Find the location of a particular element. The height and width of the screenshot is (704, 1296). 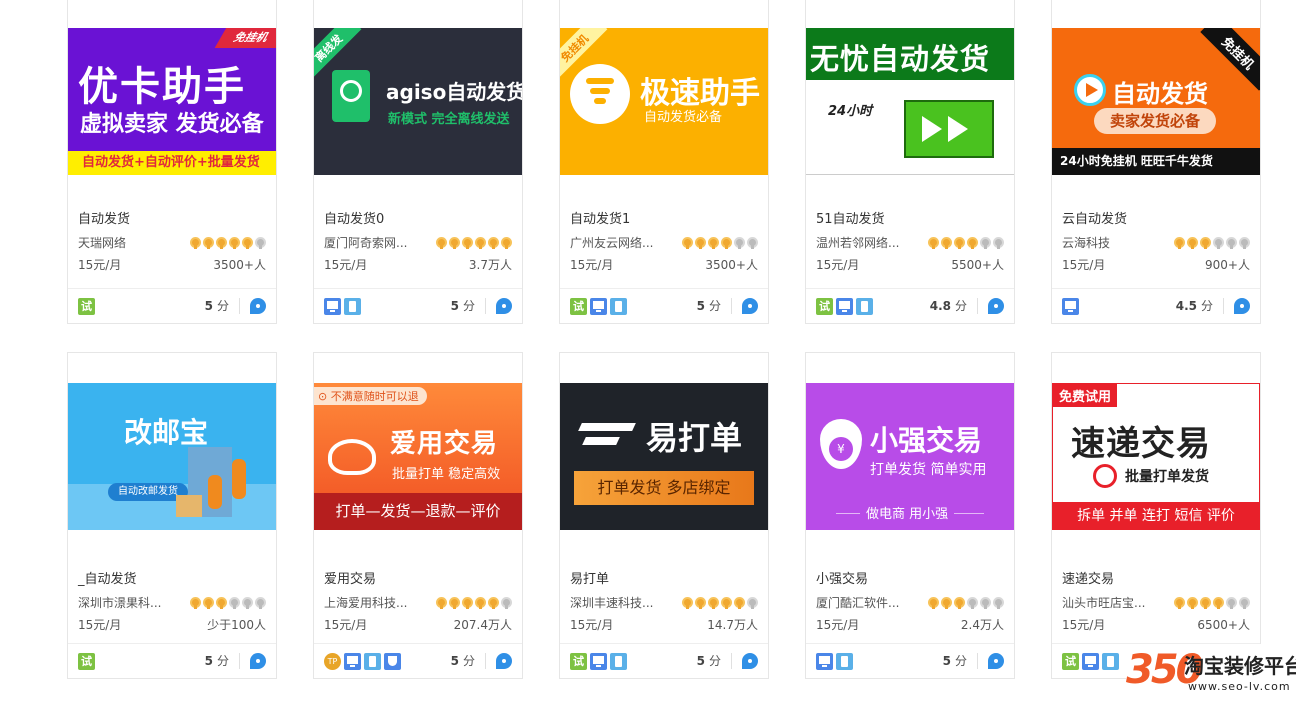

rating-stars is located at coordinates (228, 242).